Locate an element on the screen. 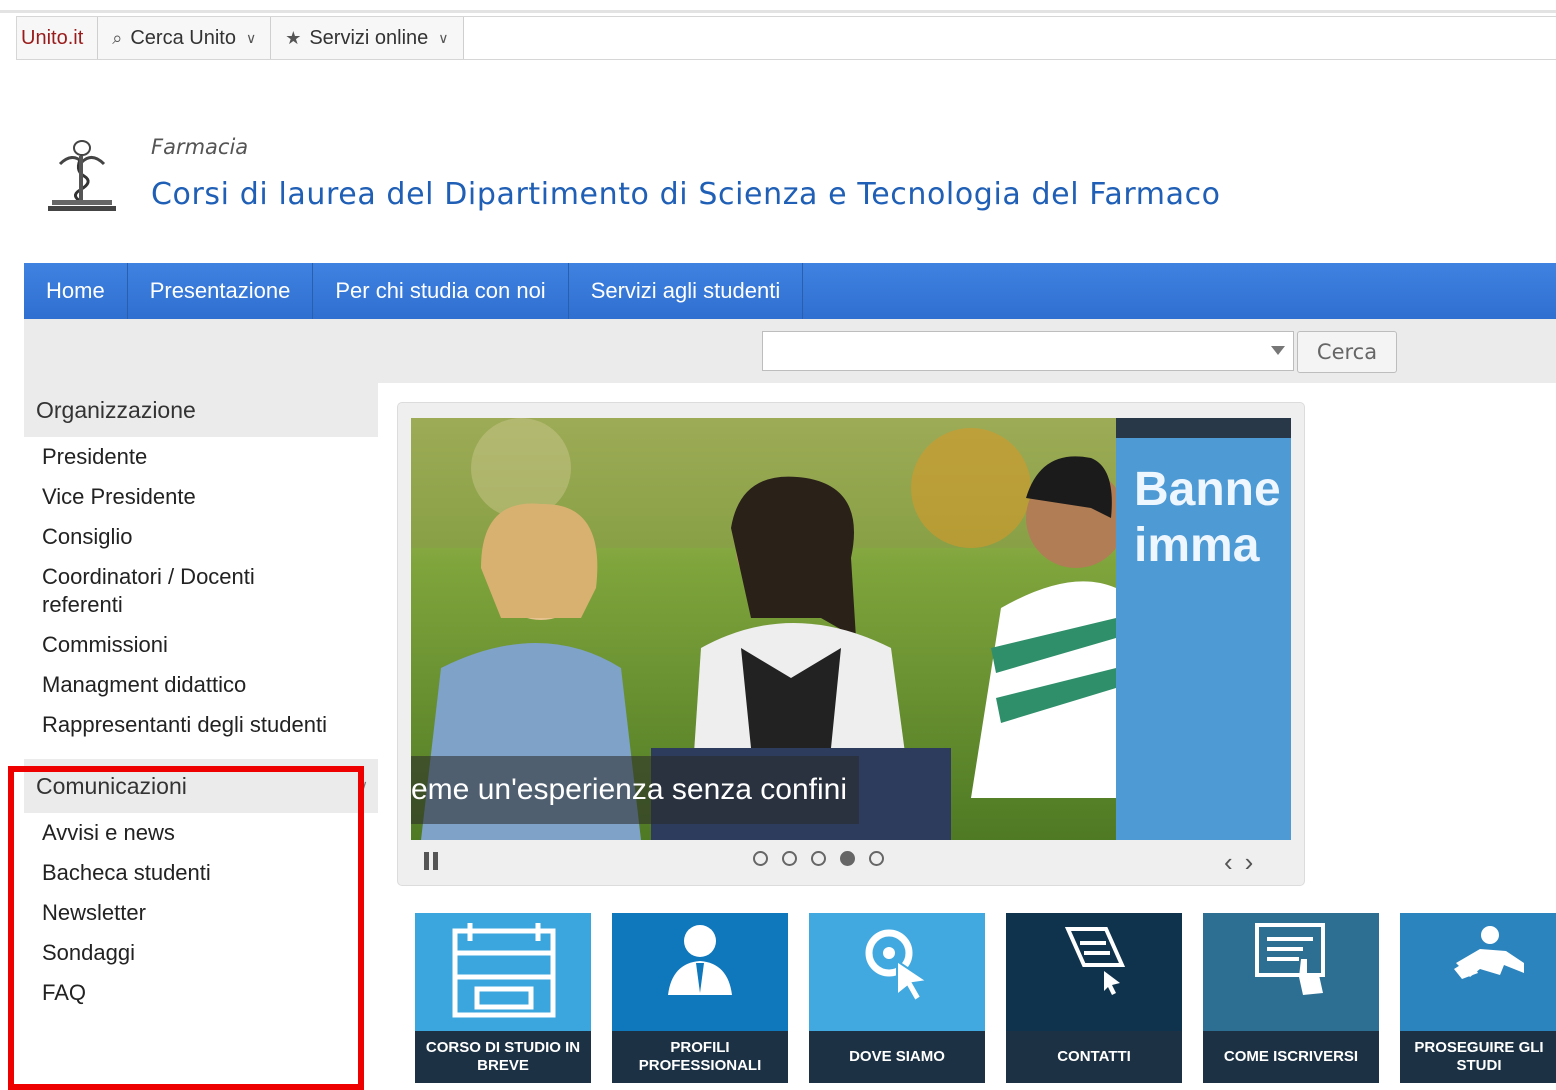  servizi-online-dropdown: ★ Servizi online ∨ is located at coordinates (367, 38).